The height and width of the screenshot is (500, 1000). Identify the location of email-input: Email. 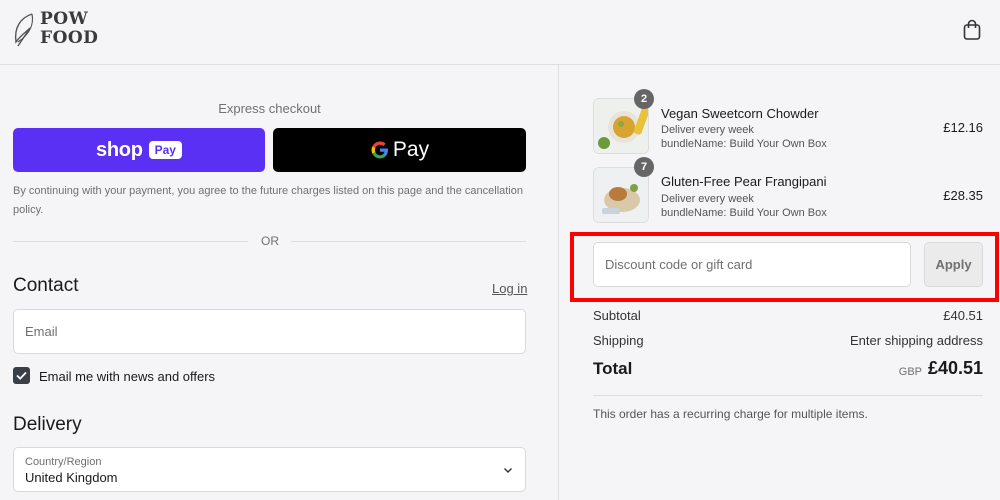
(269, 331).